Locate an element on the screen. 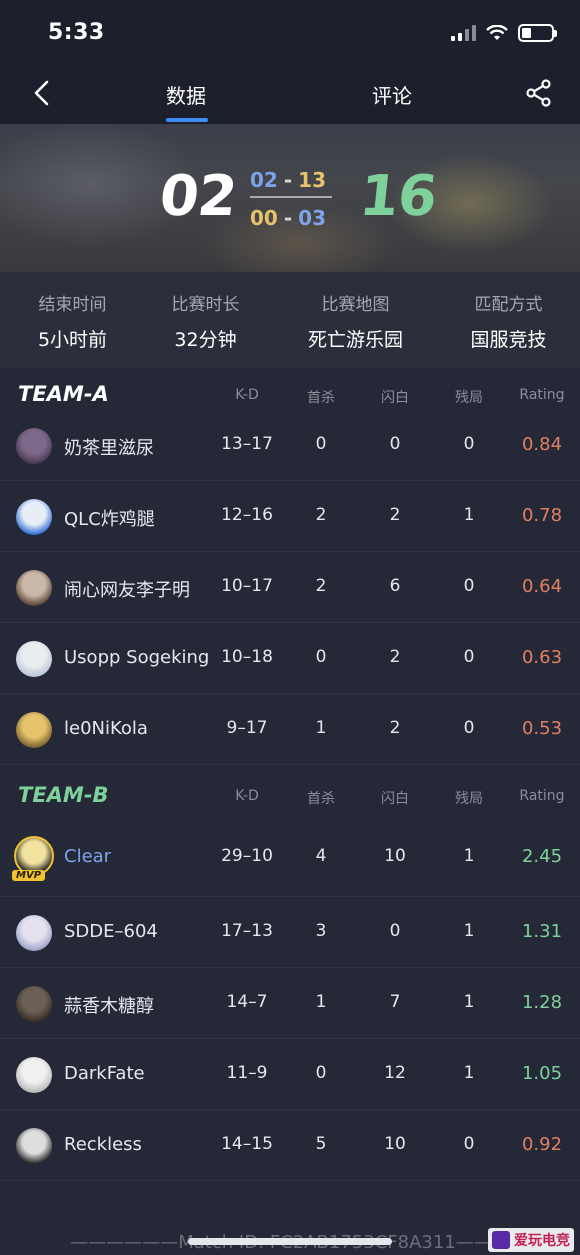 Image resolution: width=580 pixels, height=1255 pixels. half2-team-a: 00 is located at coordinates (264, 218).